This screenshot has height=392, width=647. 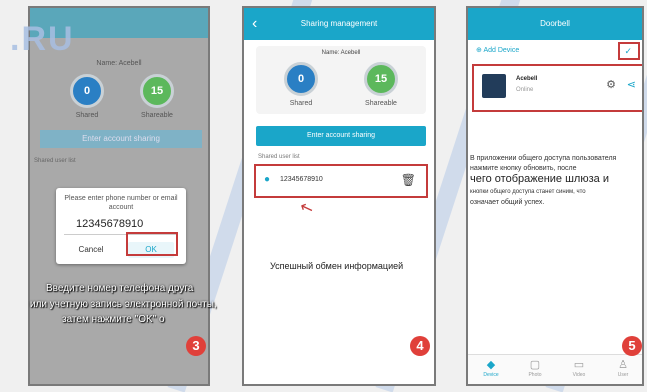 What do you see at coordinates (555, 369) in the screenshot?
I see `bottom-tab-bar: ◆ Device ▢ Photo ▭ Video ♙ User` at bounding box center [555, 369].